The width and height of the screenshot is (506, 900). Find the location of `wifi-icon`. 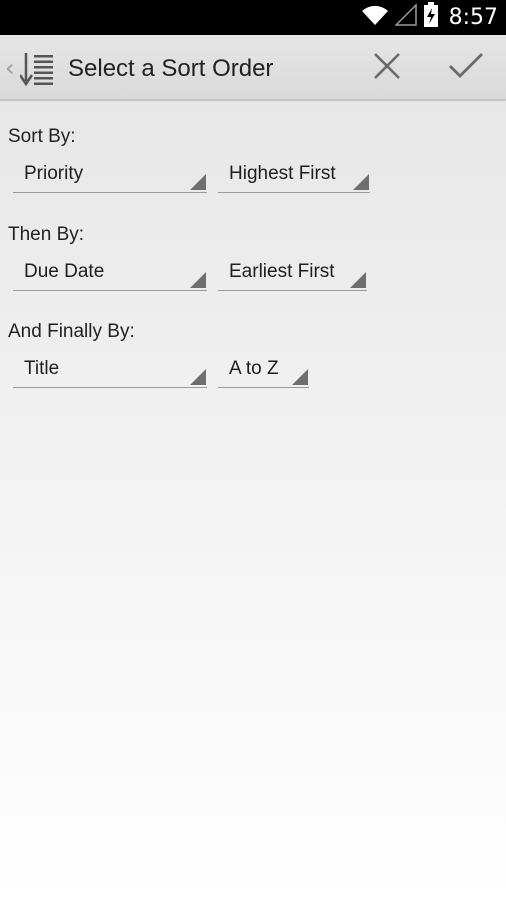

wifi-icon is located at coordinates (375, 17).